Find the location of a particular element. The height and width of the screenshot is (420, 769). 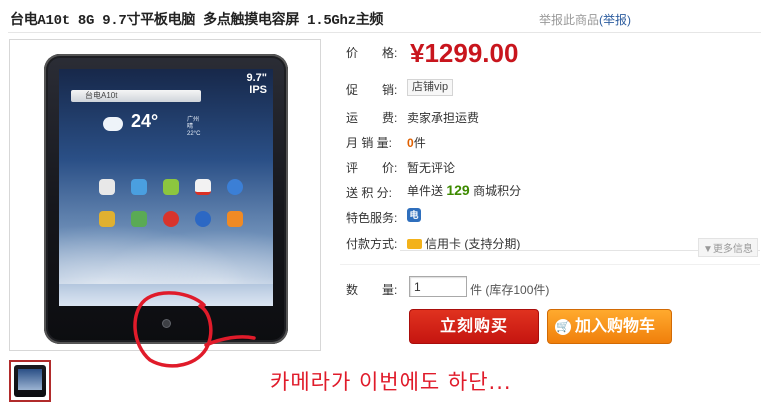

add-to-cart-label: 加入购物车 is located at coordinates (615, 326).